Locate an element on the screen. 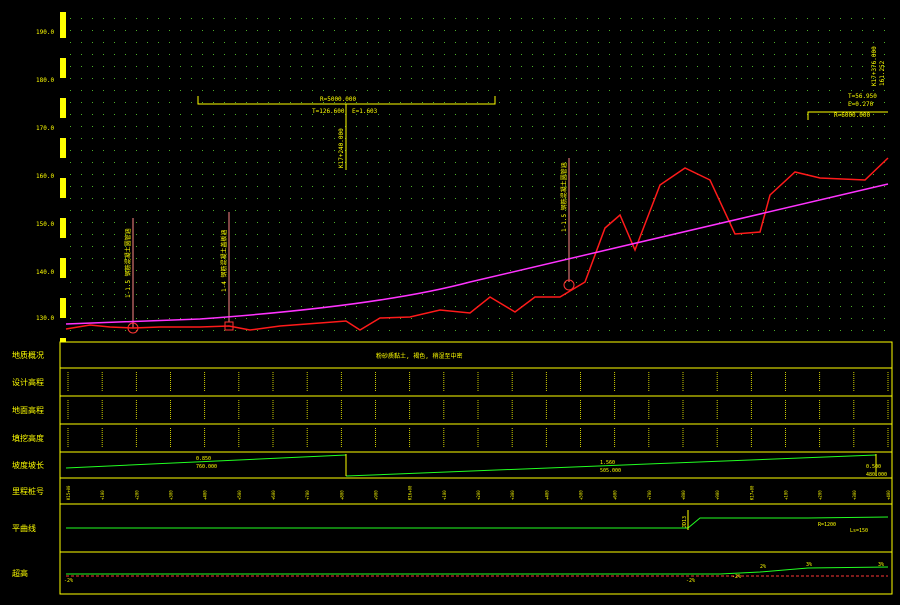 This screenshot has height=605, width=900. superelevation-label-3: -2% is located at coordinates (736, 577).